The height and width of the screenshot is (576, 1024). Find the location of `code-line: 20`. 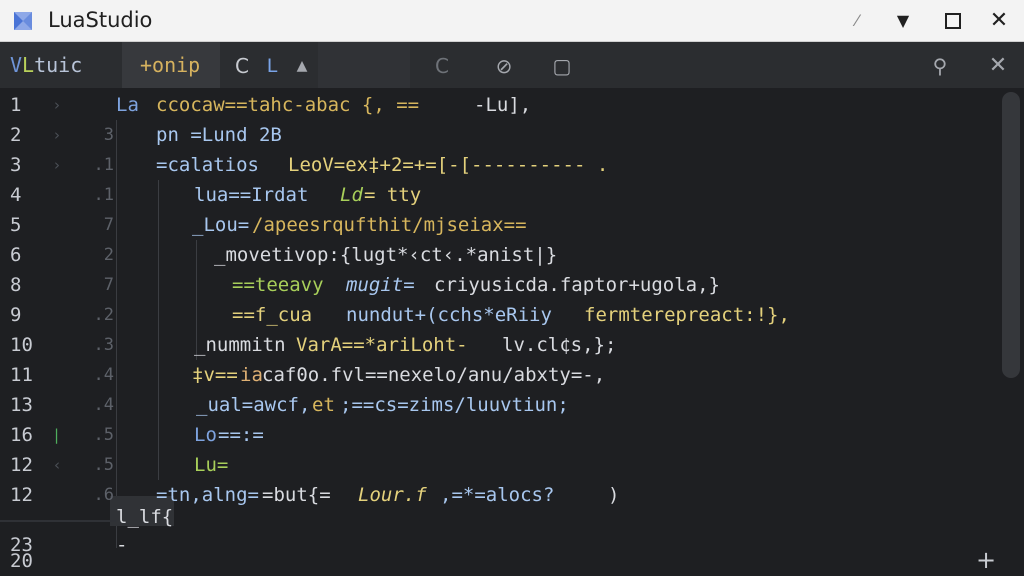

code-line: 20 is located at coordinates (500, 561).